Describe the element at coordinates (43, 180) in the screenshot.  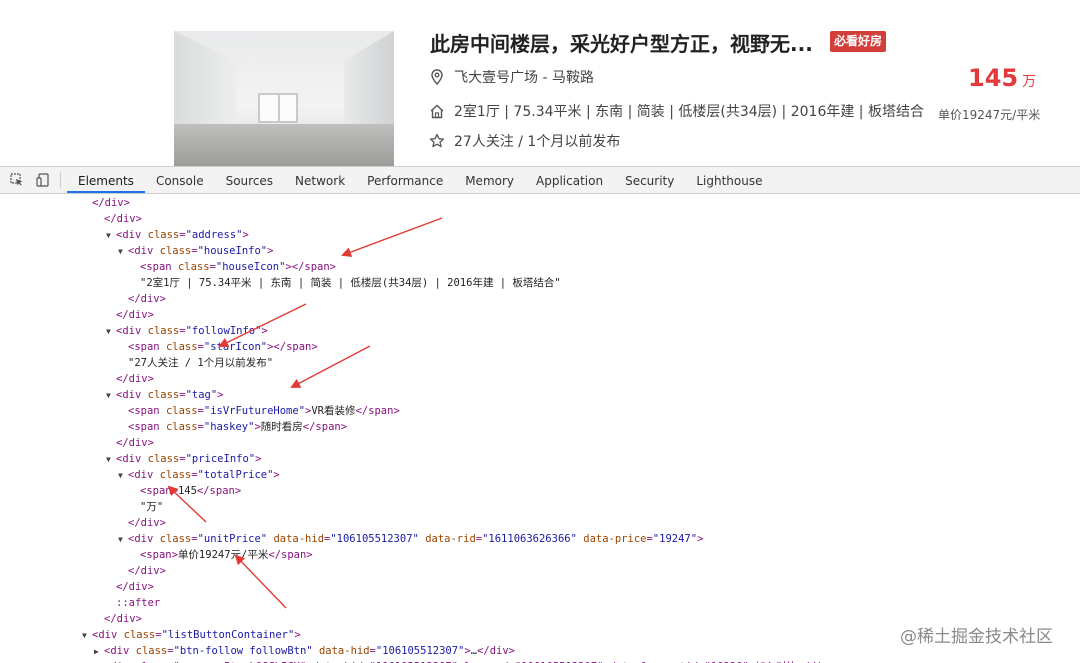
I see `device-toggle-icon` at that location.